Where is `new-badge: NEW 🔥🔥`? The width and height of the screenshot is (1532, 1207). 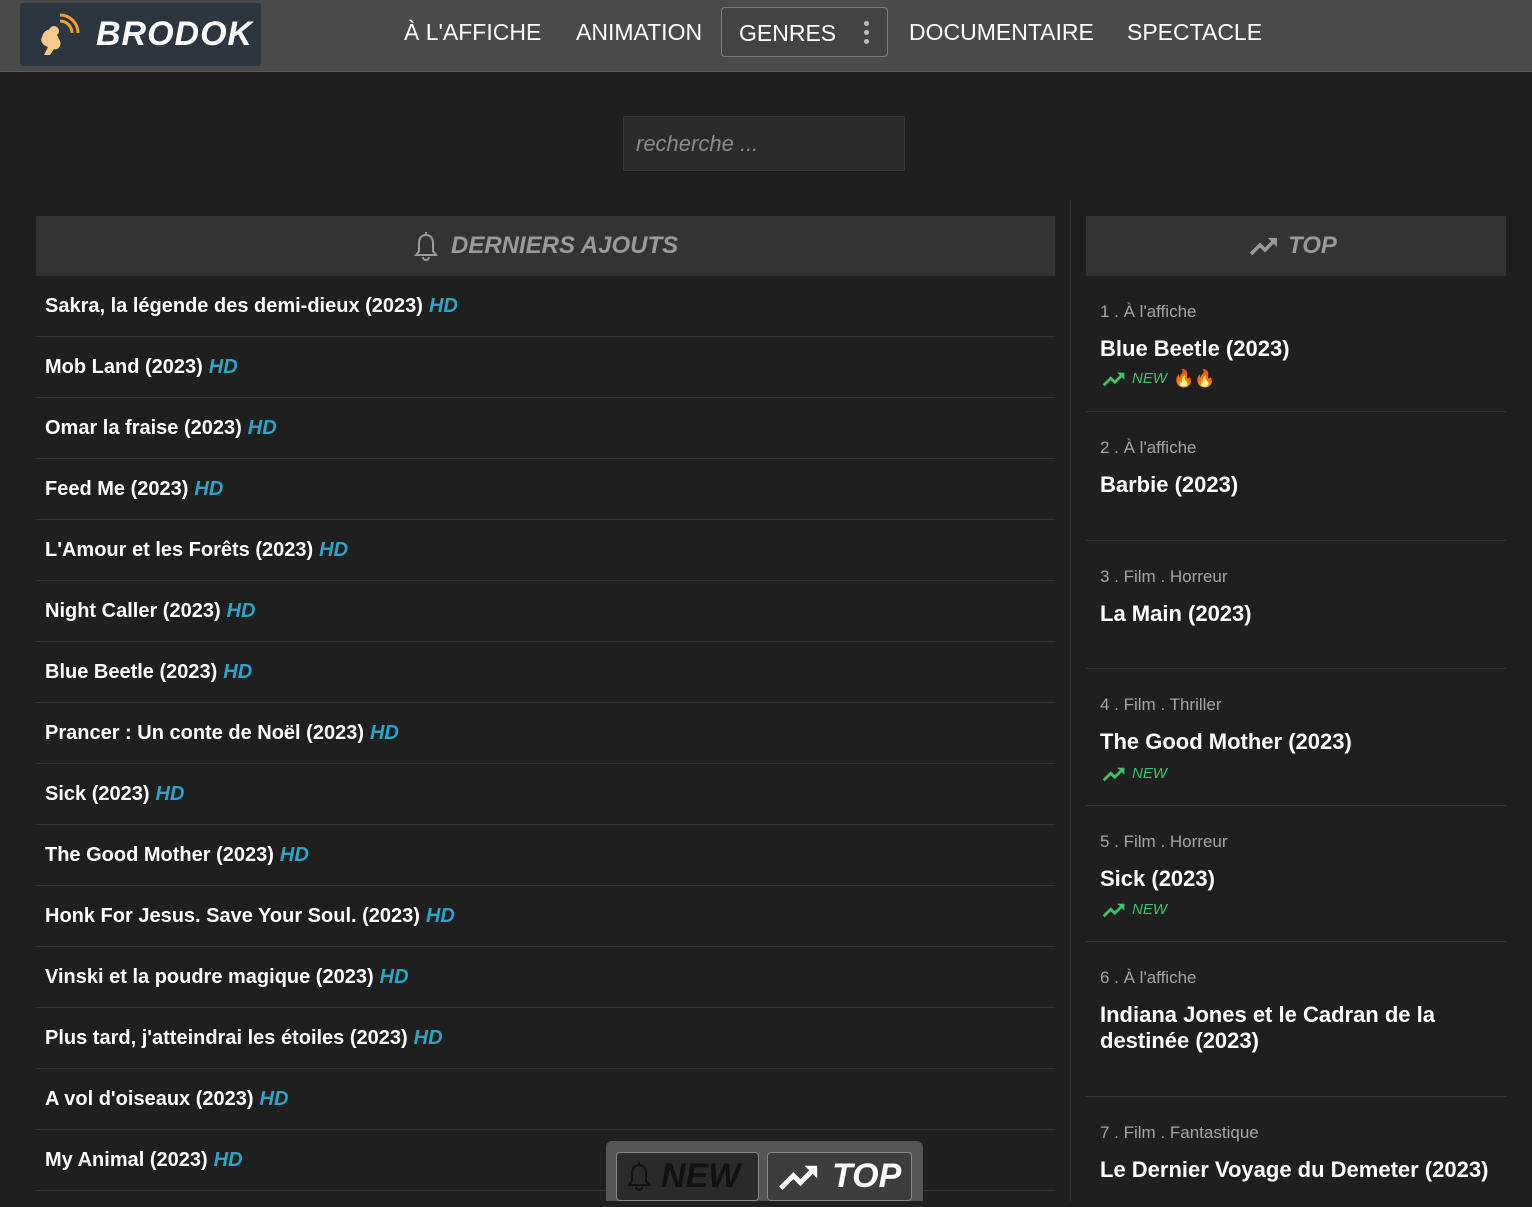
new-badge: NEW 🔥🔥 is located at coordinates (1158, 378).